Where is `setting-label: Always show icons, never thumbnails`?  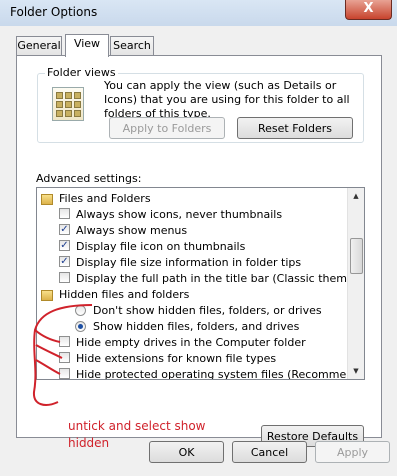
setting-label: Always show icons, never thumbnails is located at coordinates (179, 214).